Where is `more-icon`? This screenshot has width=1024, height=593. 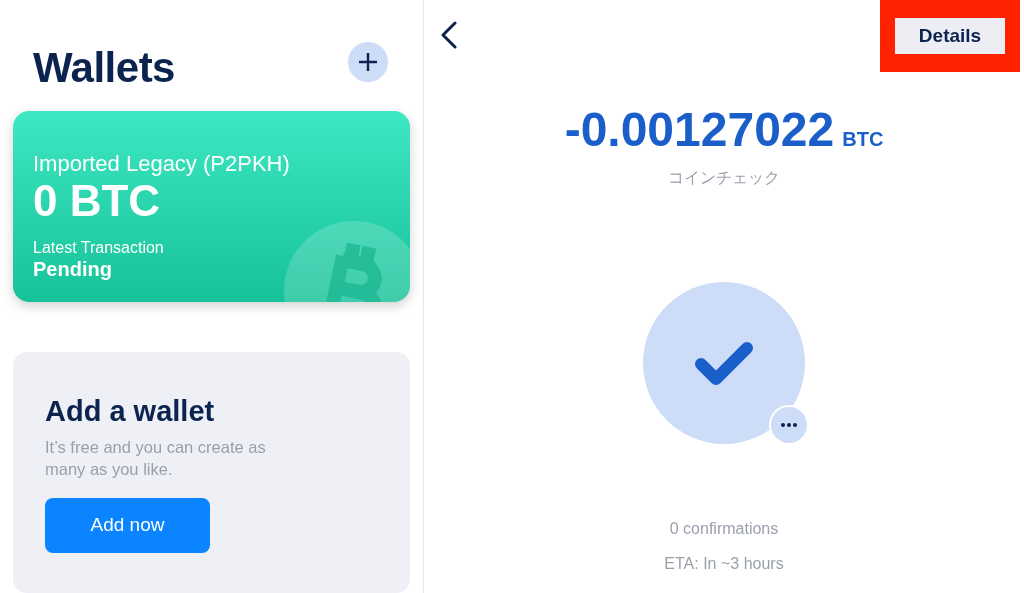
more-icon is located at coordinates (789, 425).